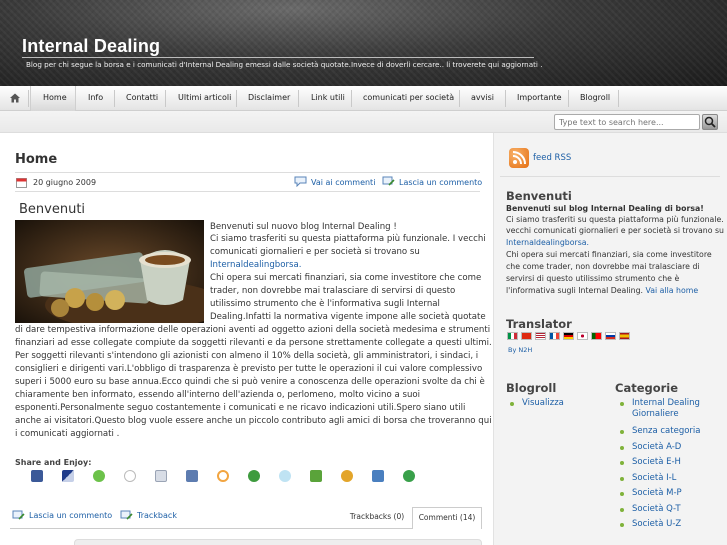 The height and width of the screenshot is (545, 727). I want to click on post-text-line: i comunicati aggiornati ., so click(67, 434).